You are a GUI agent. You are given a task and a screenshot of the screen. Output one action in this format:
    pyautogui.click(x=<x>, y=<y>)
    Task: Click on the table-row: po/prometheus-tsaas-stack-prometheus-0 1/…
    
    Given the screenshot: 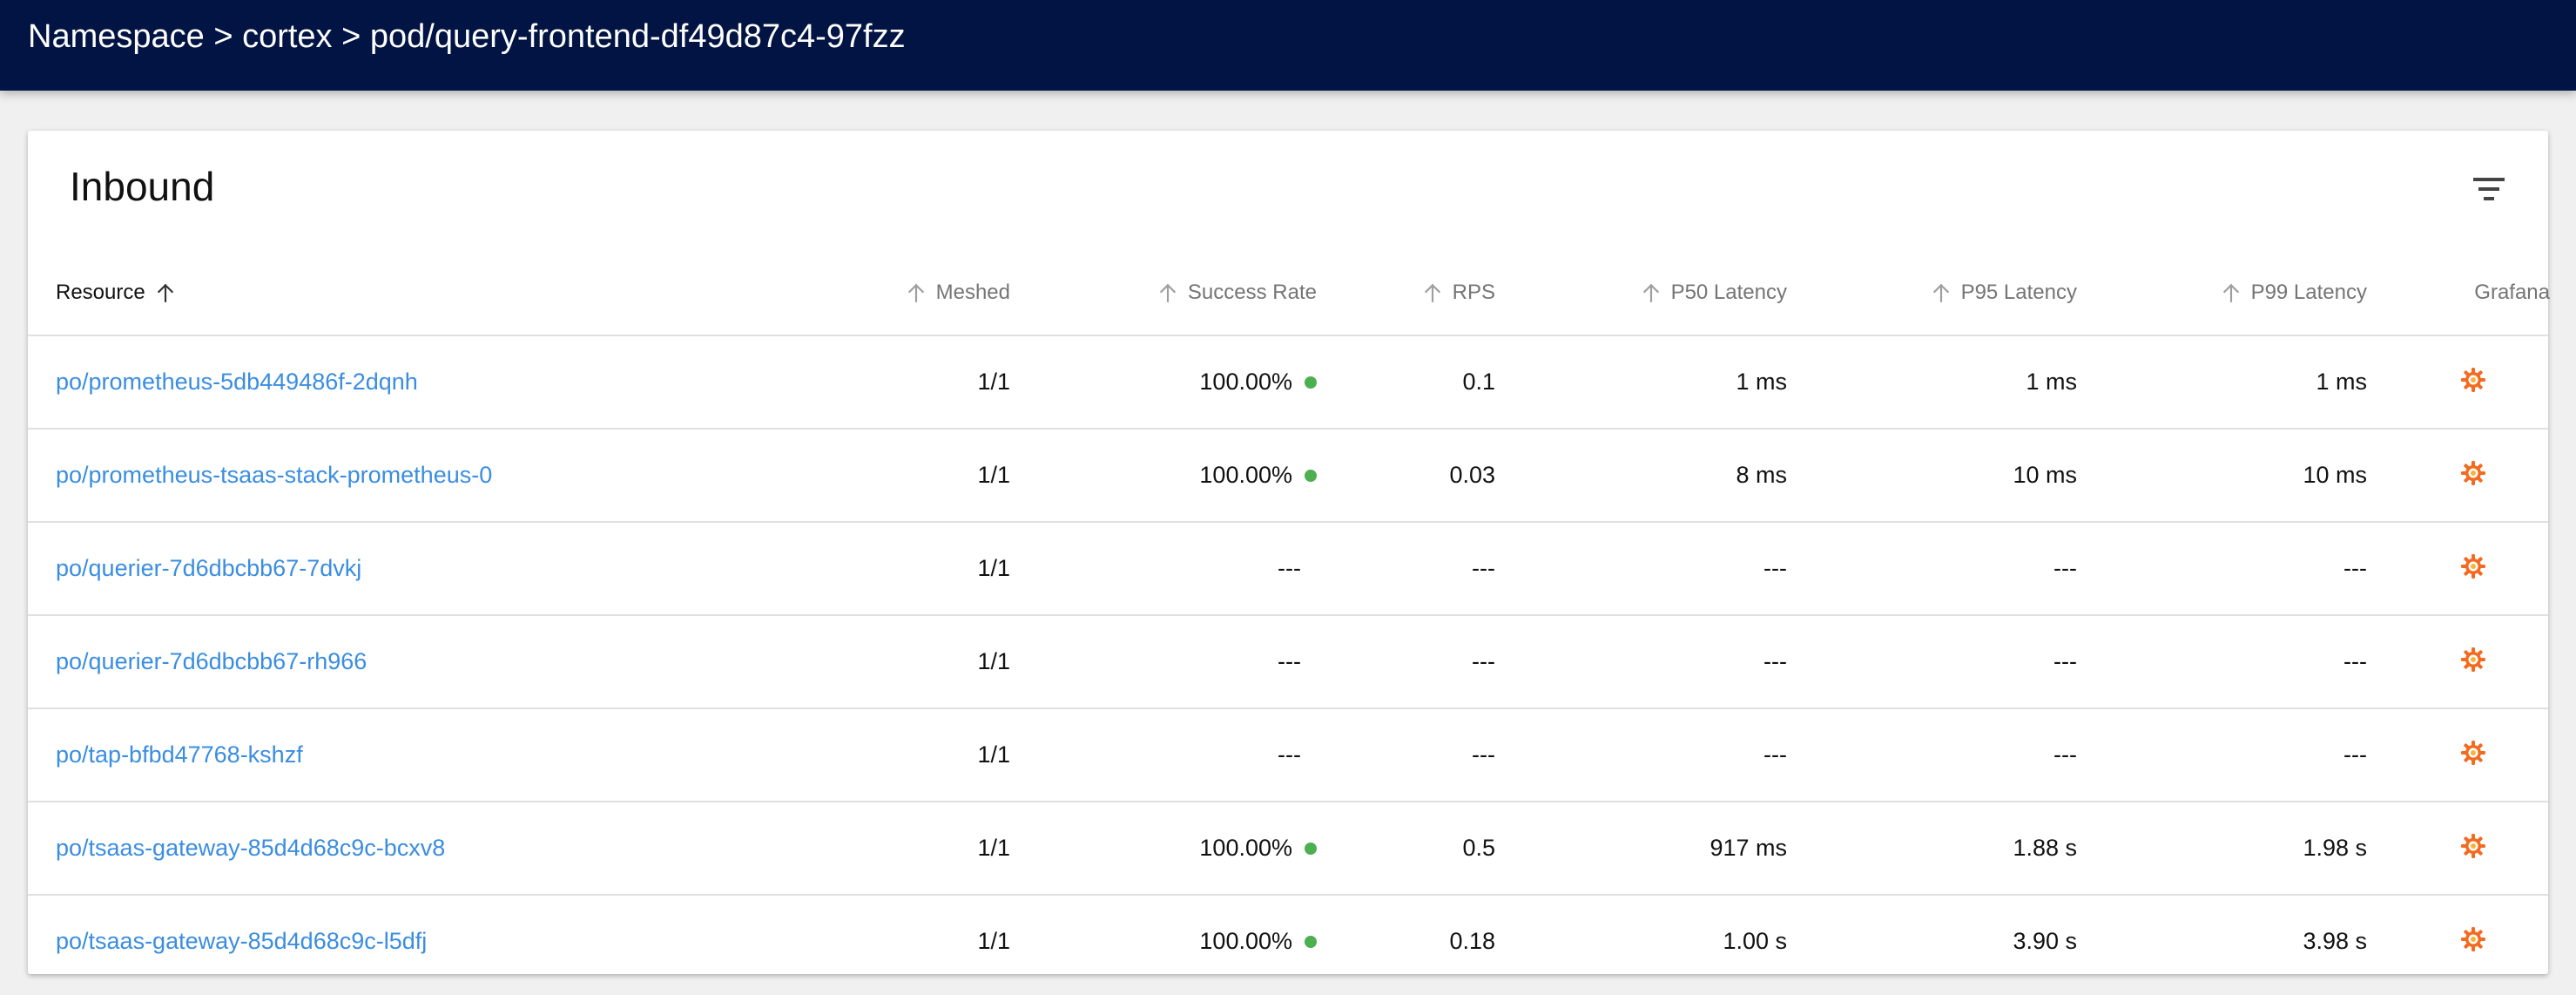 What is the action you would take?
    pyautogui.click(x=1288, y=476)
    